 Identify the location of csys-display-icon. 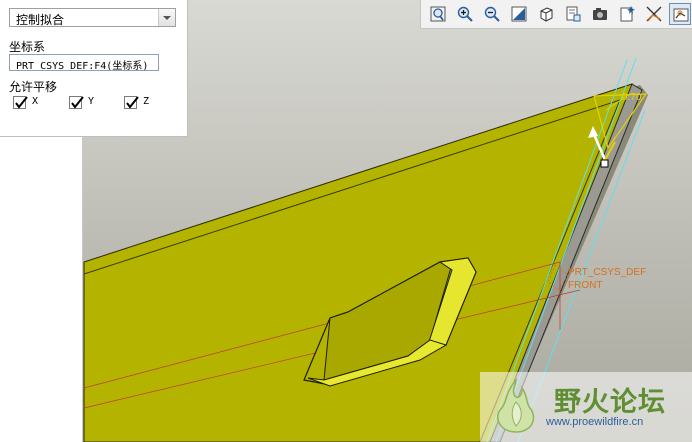
(680, 14).